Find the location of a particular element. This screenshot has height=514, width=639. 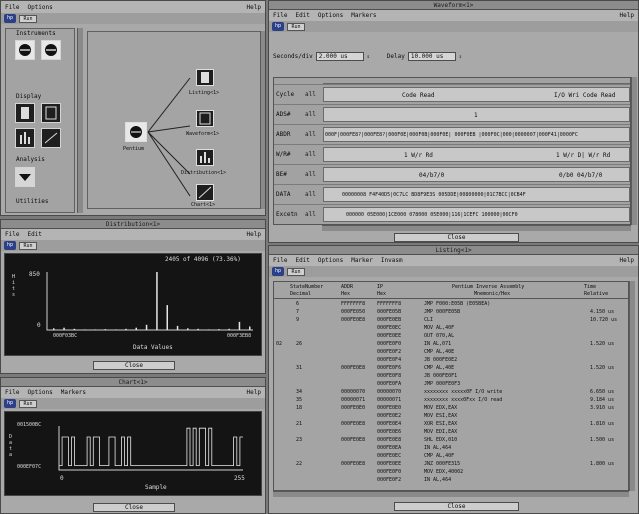

chart-titlebar: Chart<1> is located at coordinates (133, 382).